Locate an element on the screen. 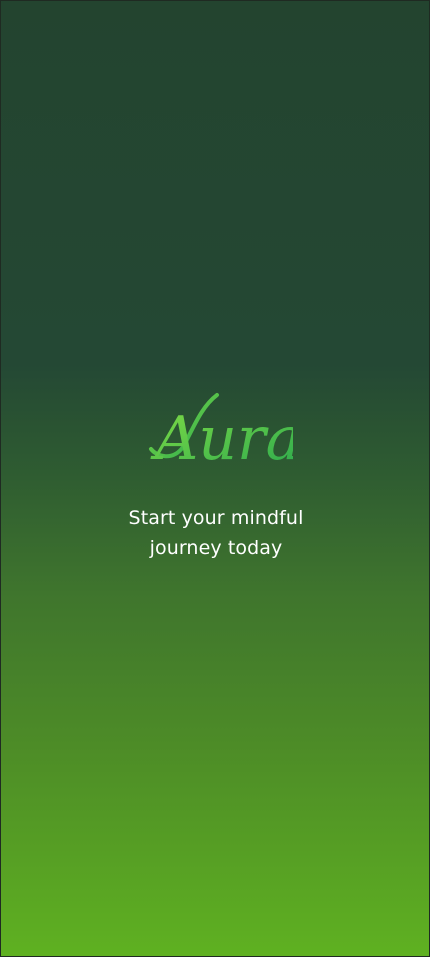 This screenshot has width=430, height=957. tagline: Start your mindful journey today is located at coordinates (215, 533).